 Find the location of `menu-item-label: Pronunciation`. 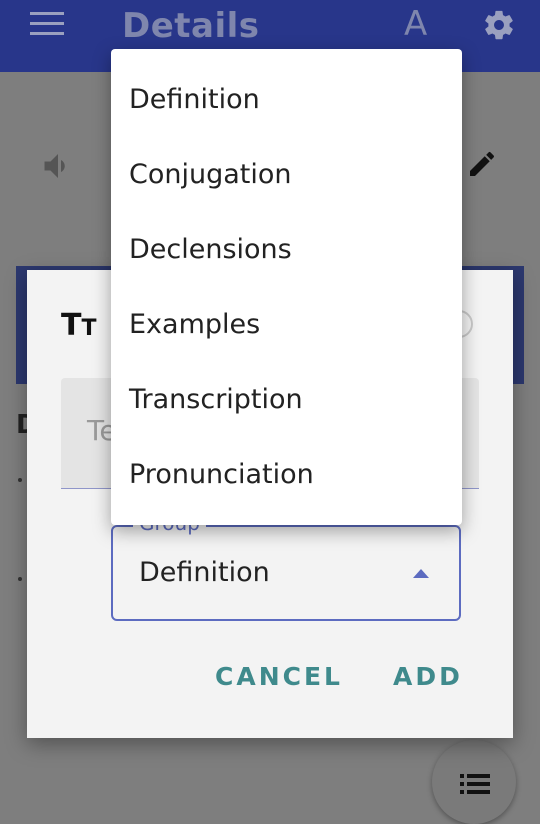

menu-item-label: Pronunciation is located at coordinates (221, 474).